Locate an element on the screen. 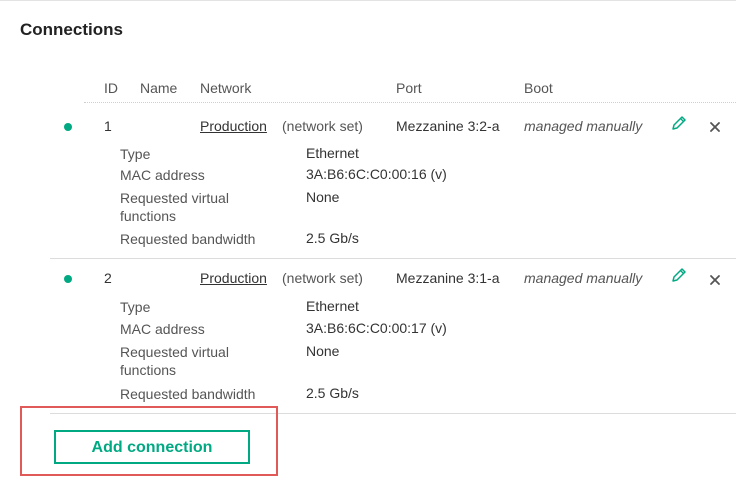 This screenshot has width=736, height=480. top-divider is located at coordinates (368, 2).